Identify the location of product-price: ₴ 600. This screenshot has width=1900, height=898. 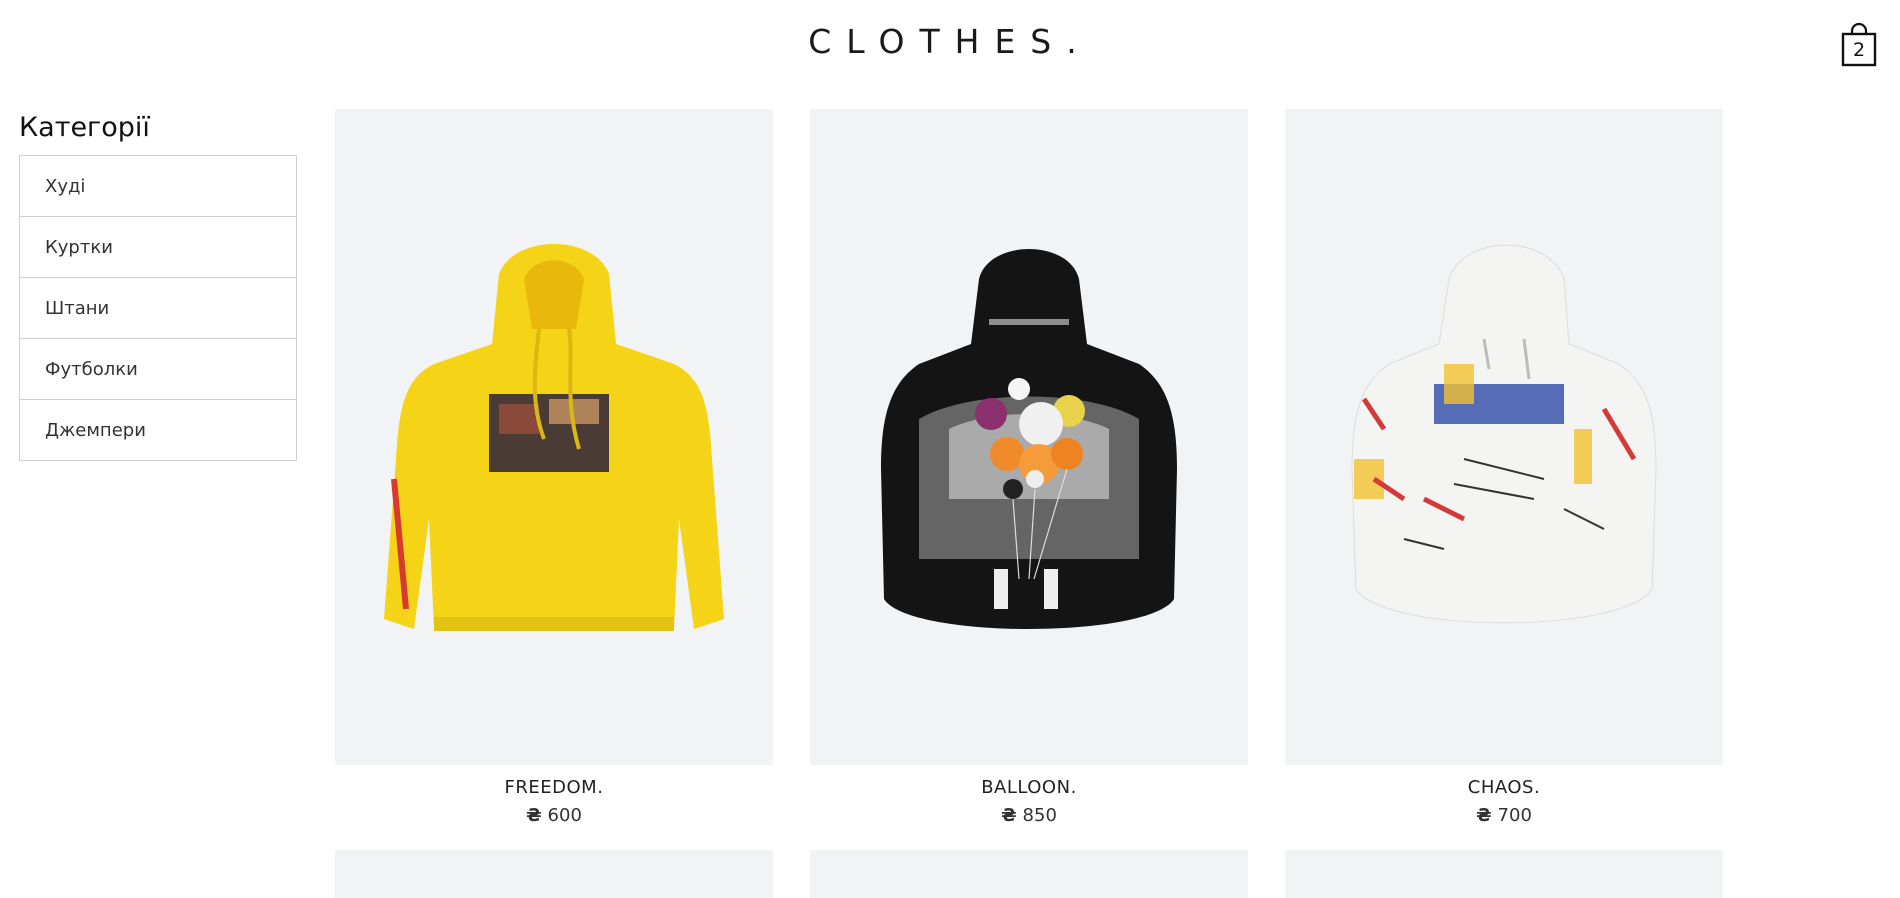
(554, 815).